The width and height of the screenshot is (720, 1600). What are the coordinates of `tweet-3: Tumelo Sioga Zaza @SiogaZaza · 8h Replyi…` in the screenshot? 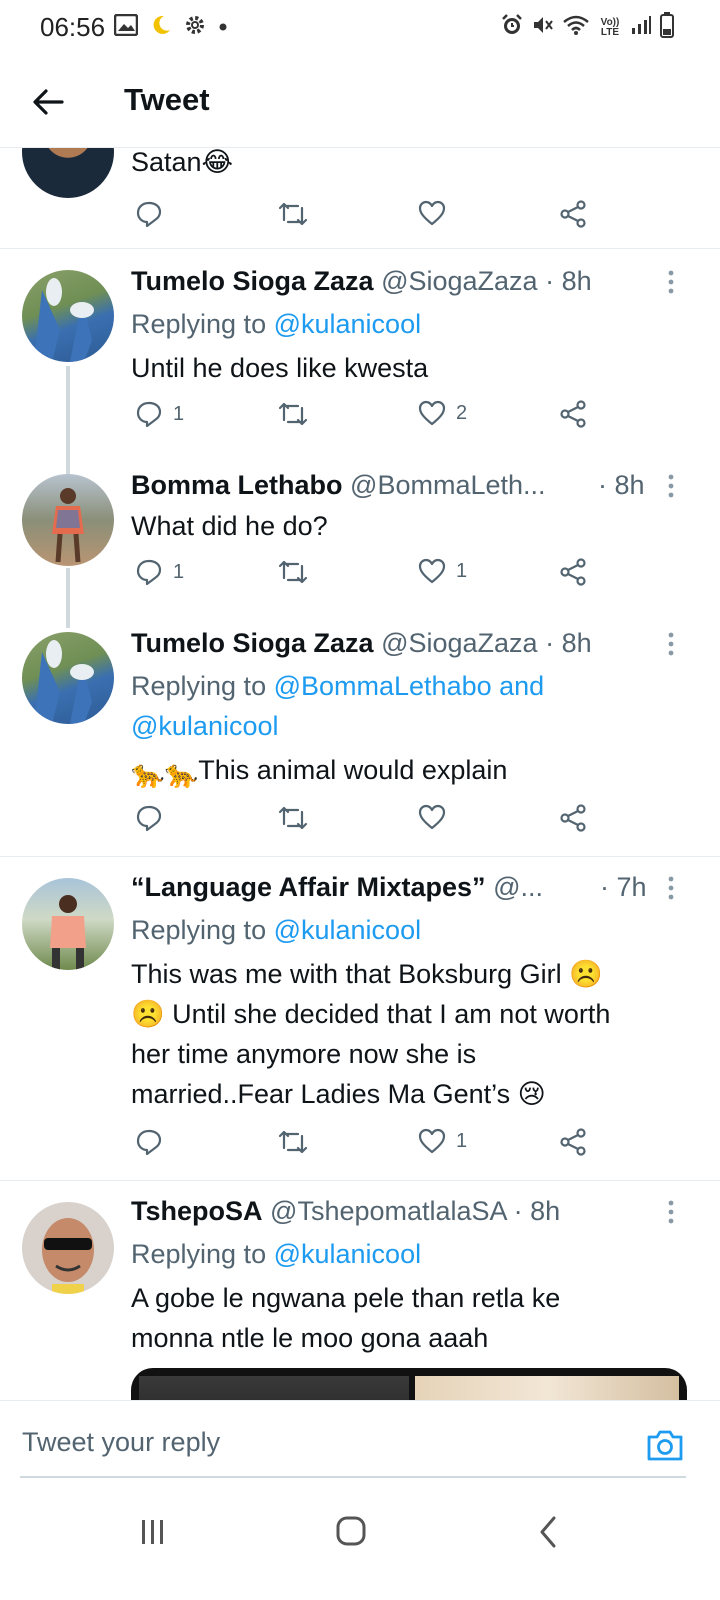 It's located at (360, 739).